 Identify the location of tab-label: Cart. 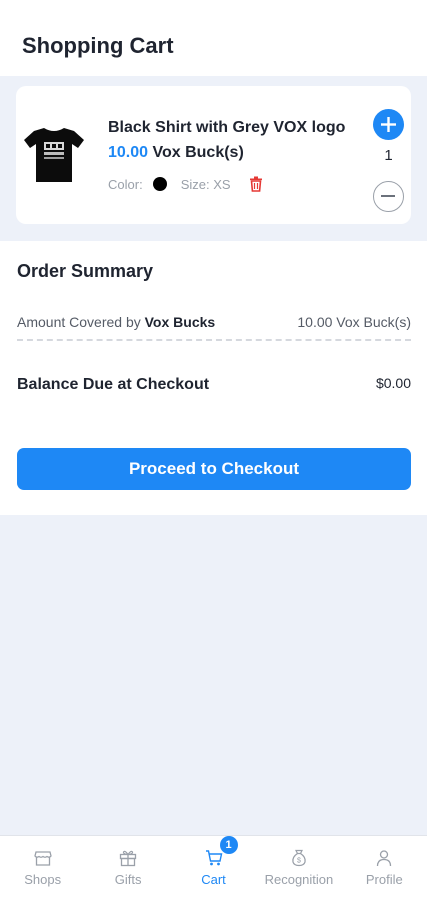
(213, 879).